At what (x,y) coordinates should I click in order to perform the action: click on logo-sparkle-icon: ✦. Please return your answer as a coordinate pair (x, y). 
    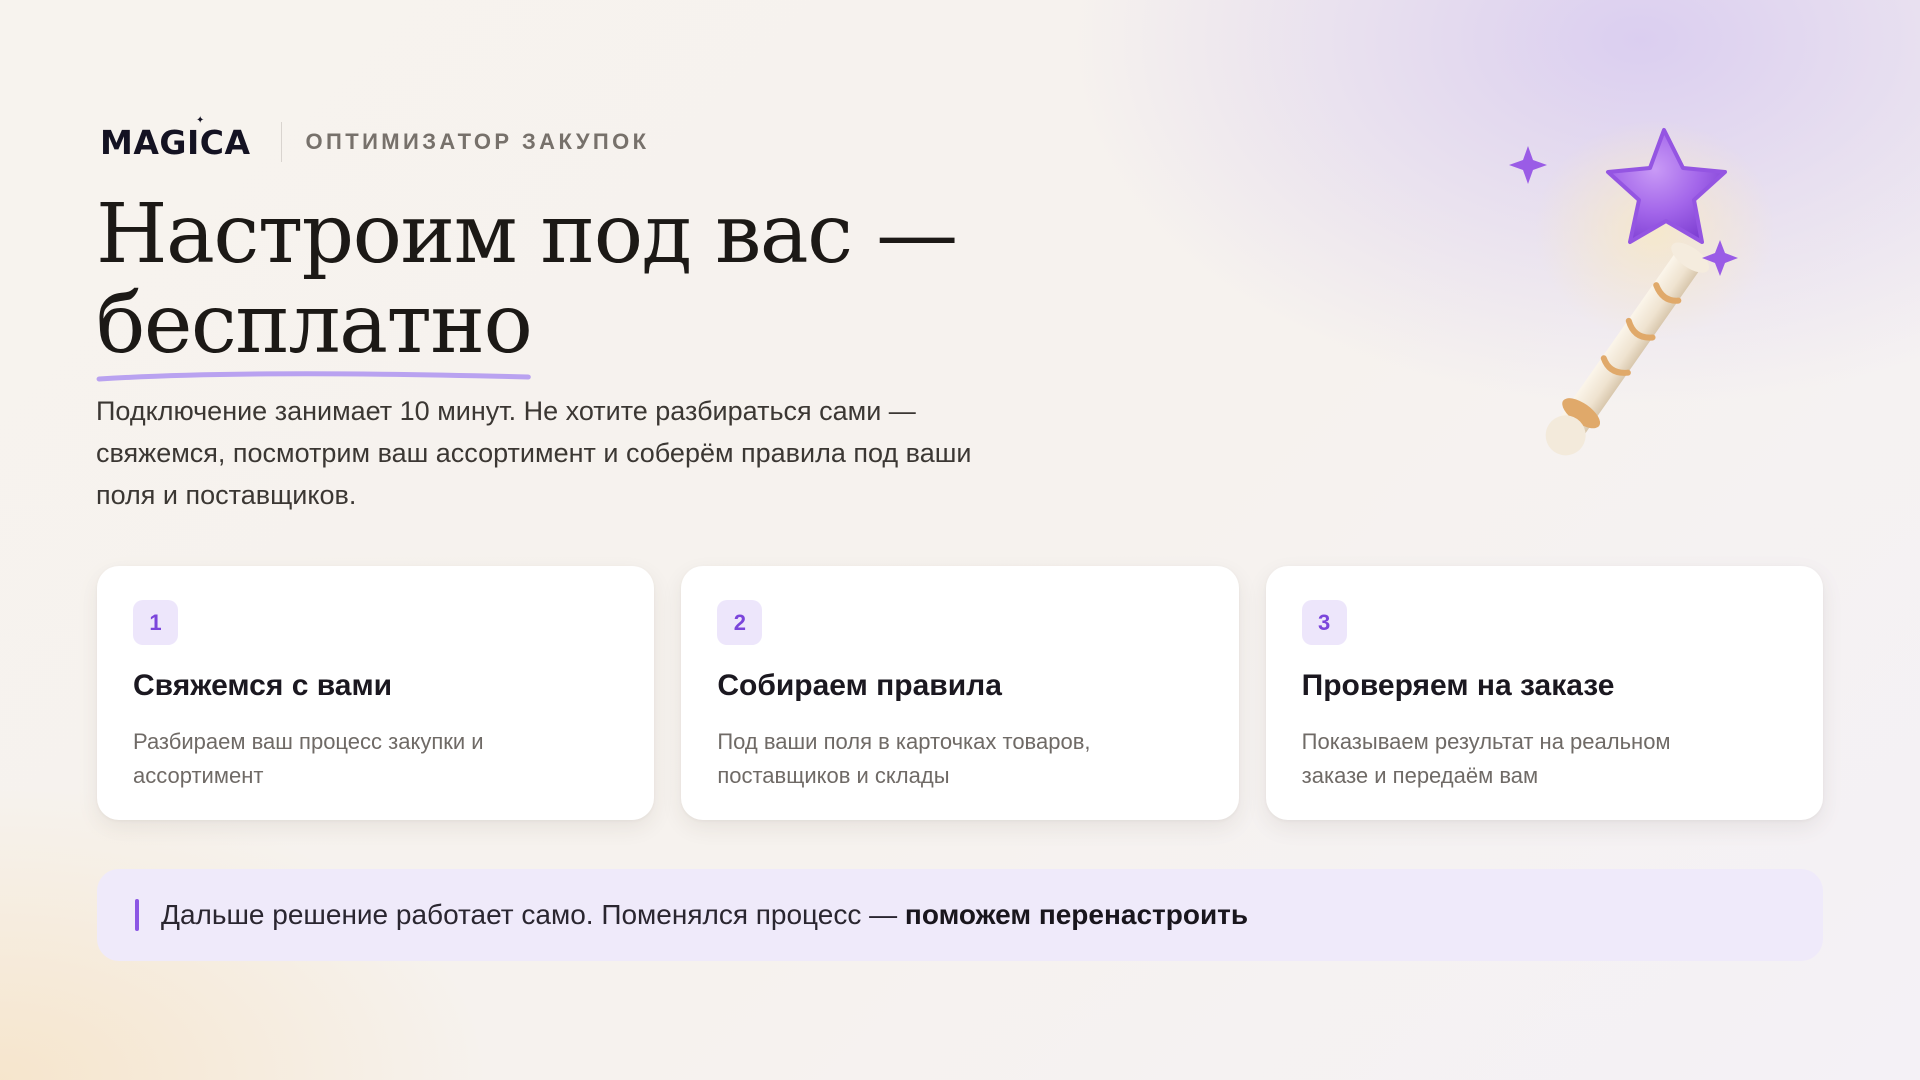
    Looking at the image, I should click on (200, 120).